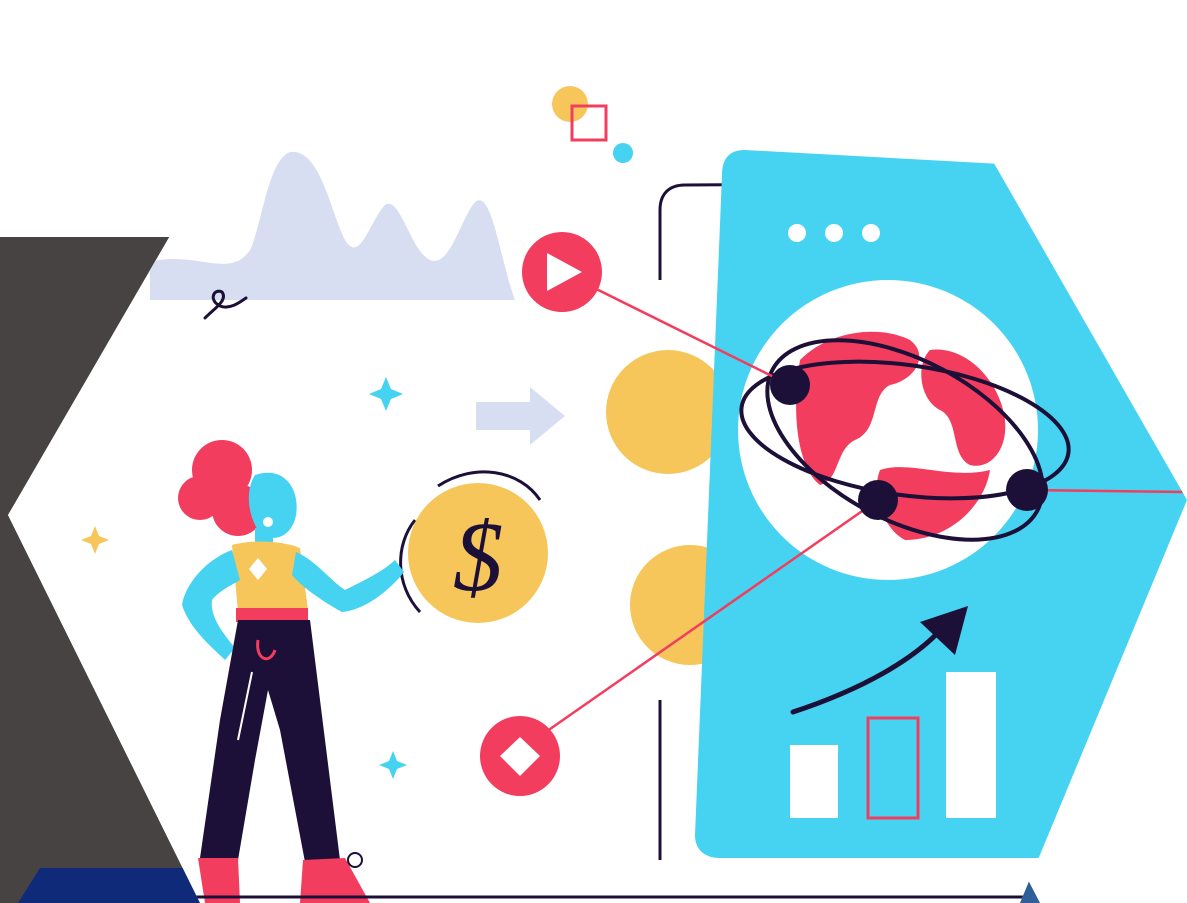  Describe the element at coordinates (570, 104) in the screenshot. I see `yellow-dot` at that location.